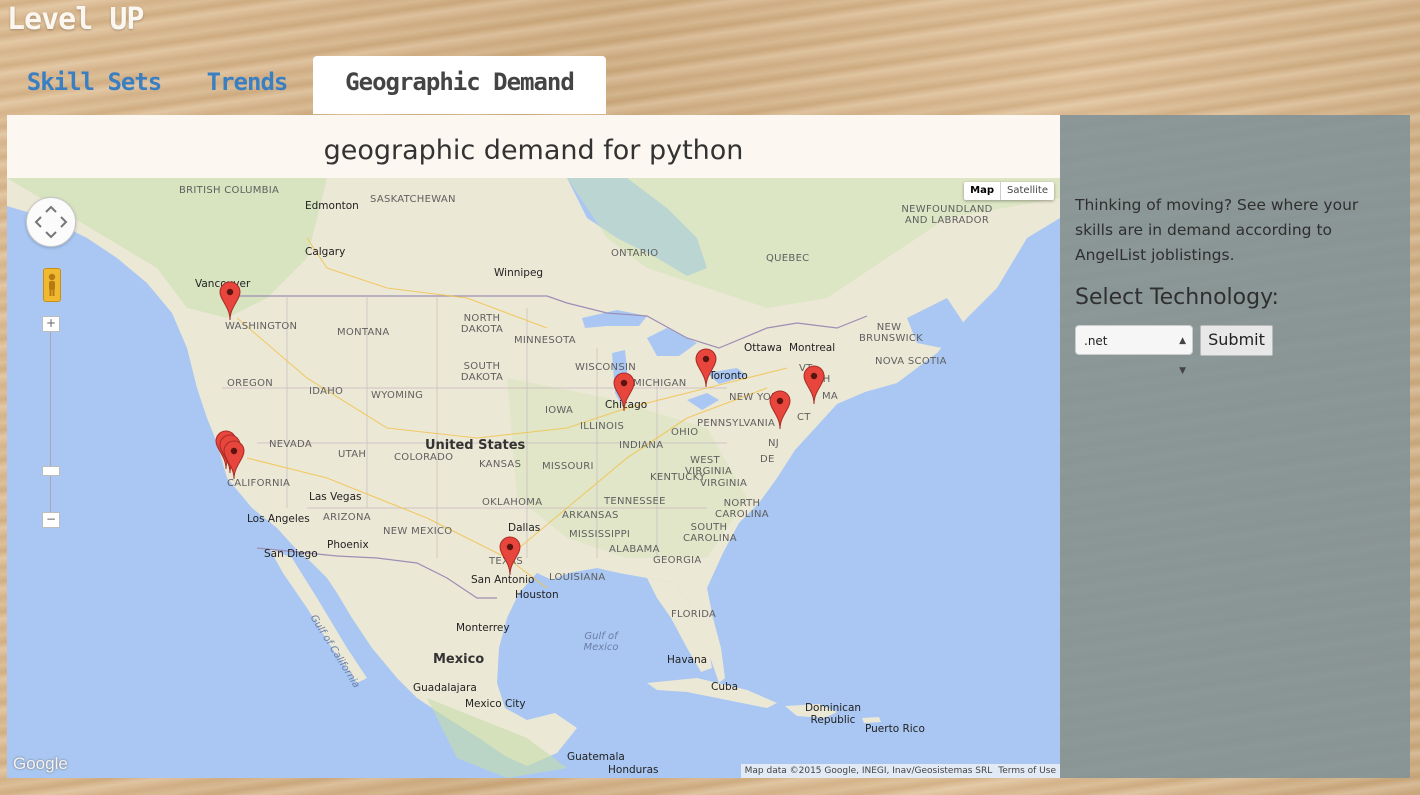  What do you see at coordinates (559, 410) in the screenshot?
I see `map-label: IOWA` at bounding box center [559, 410].